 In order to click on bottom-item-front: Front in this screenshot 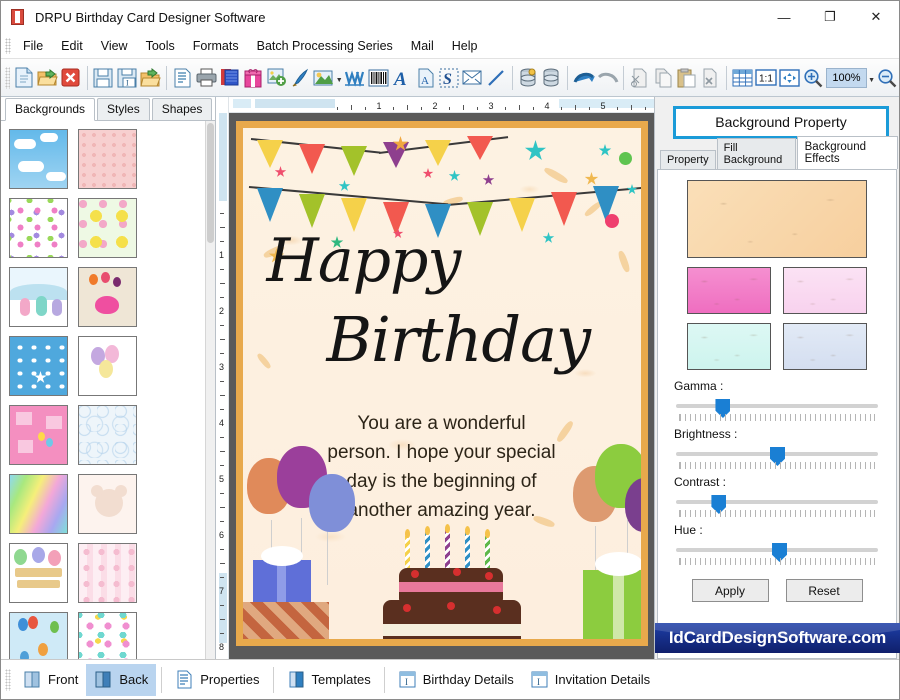, I will do `click(50, 680)`.